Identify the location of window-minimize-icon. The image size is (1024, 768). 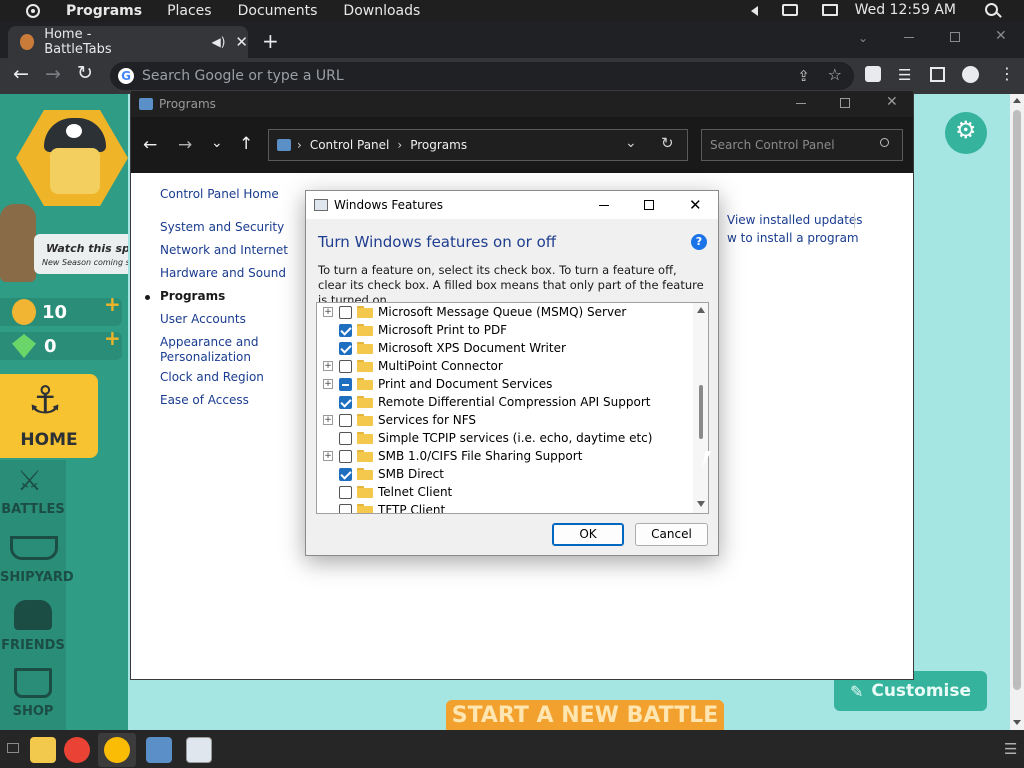
(909, 37).